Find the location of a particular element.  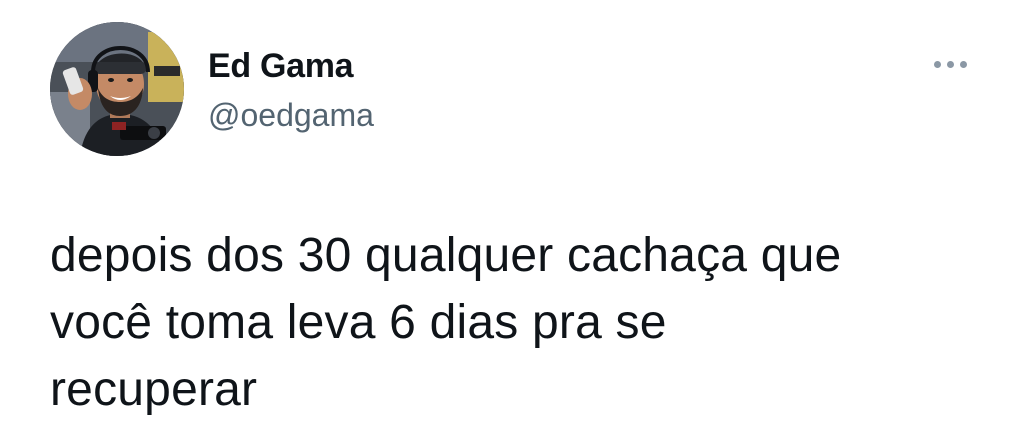

avatar-photo-icon is located at coordinates (117, 89).